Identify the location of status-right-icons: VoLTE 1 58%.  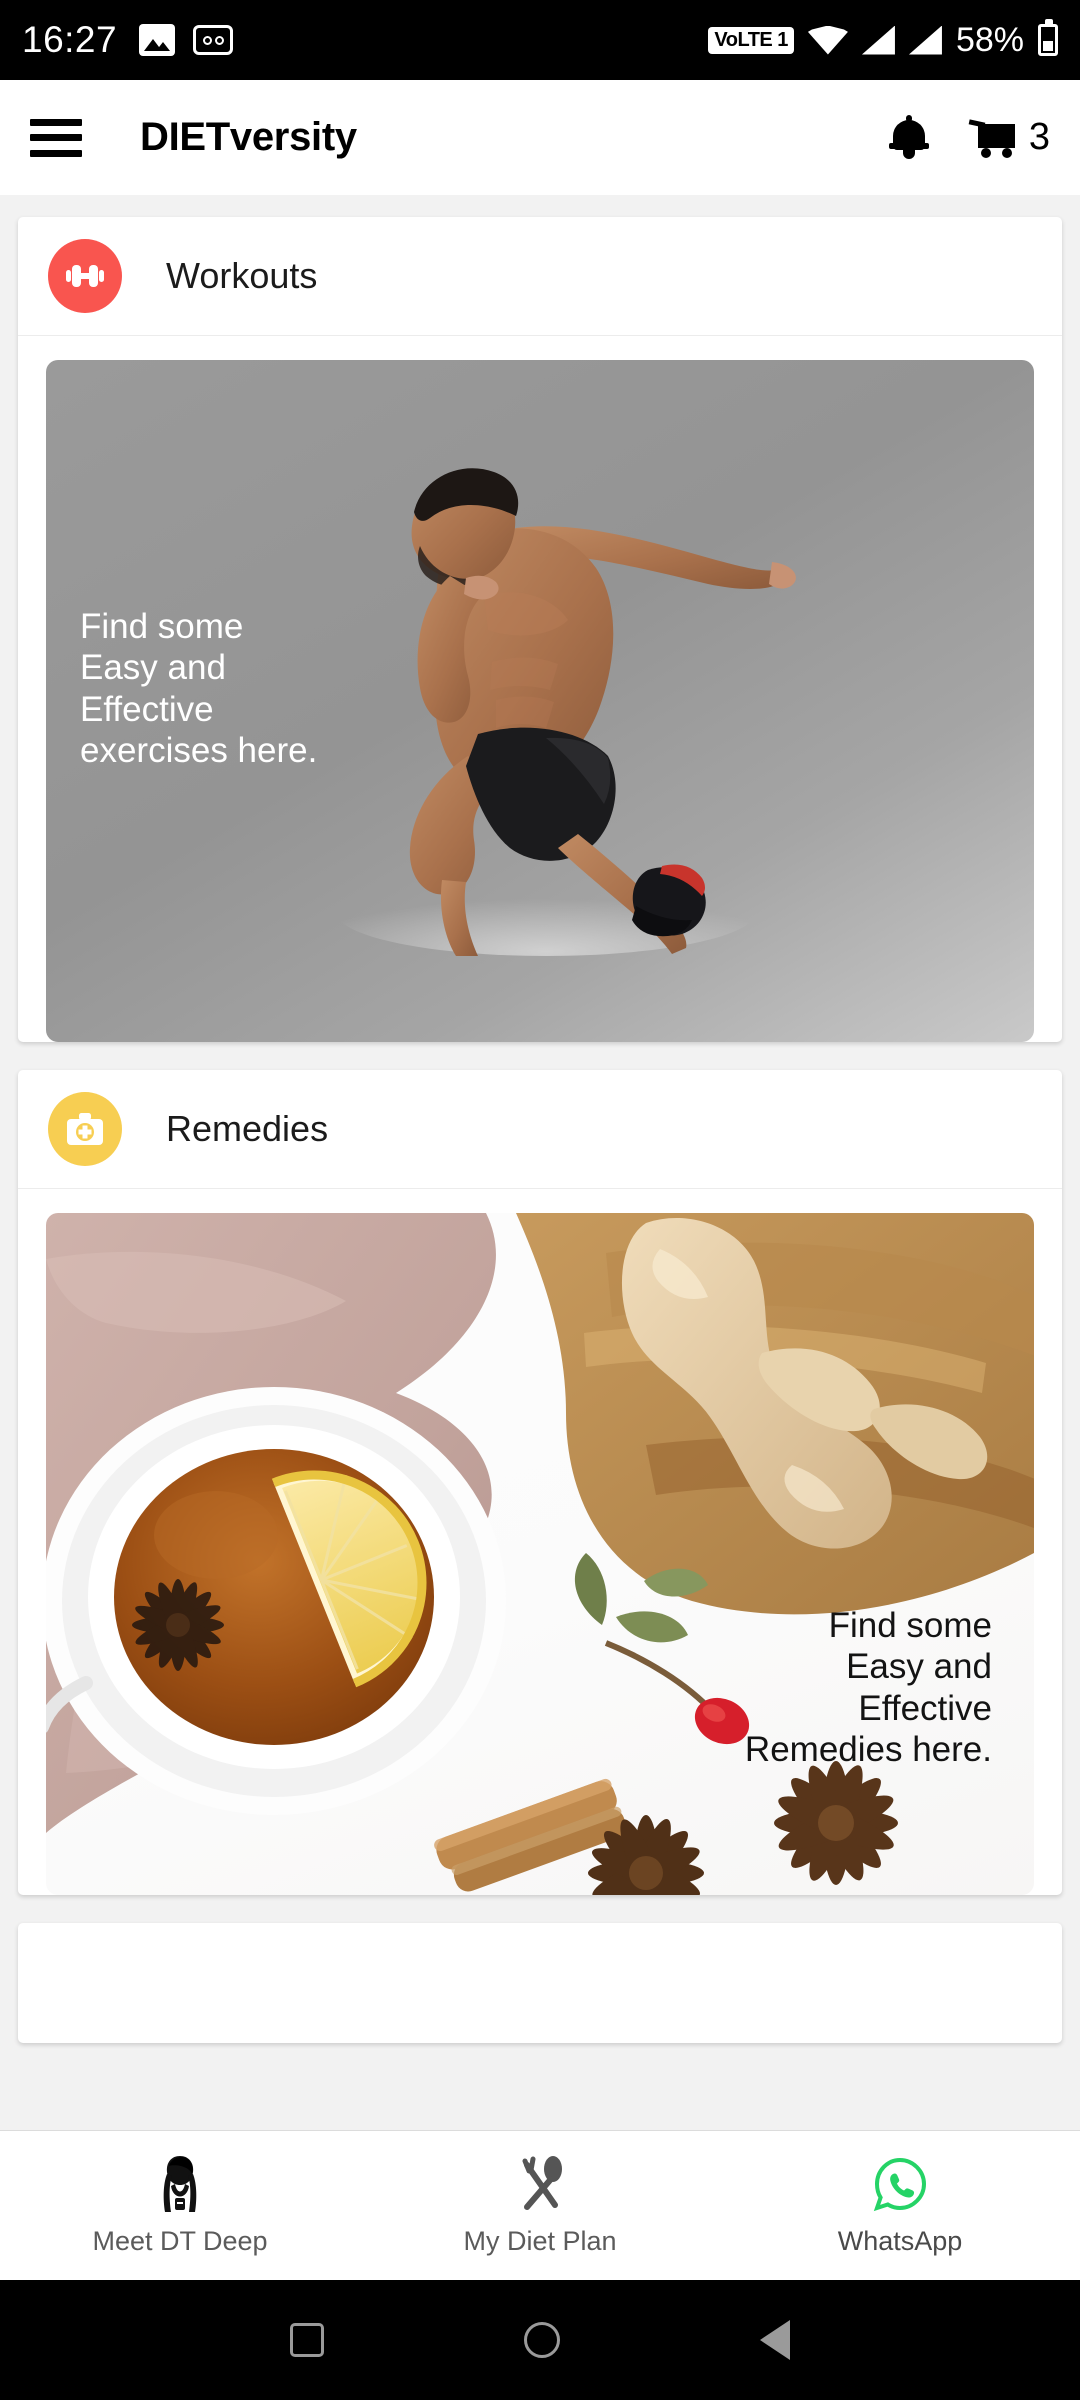
(883, 39).